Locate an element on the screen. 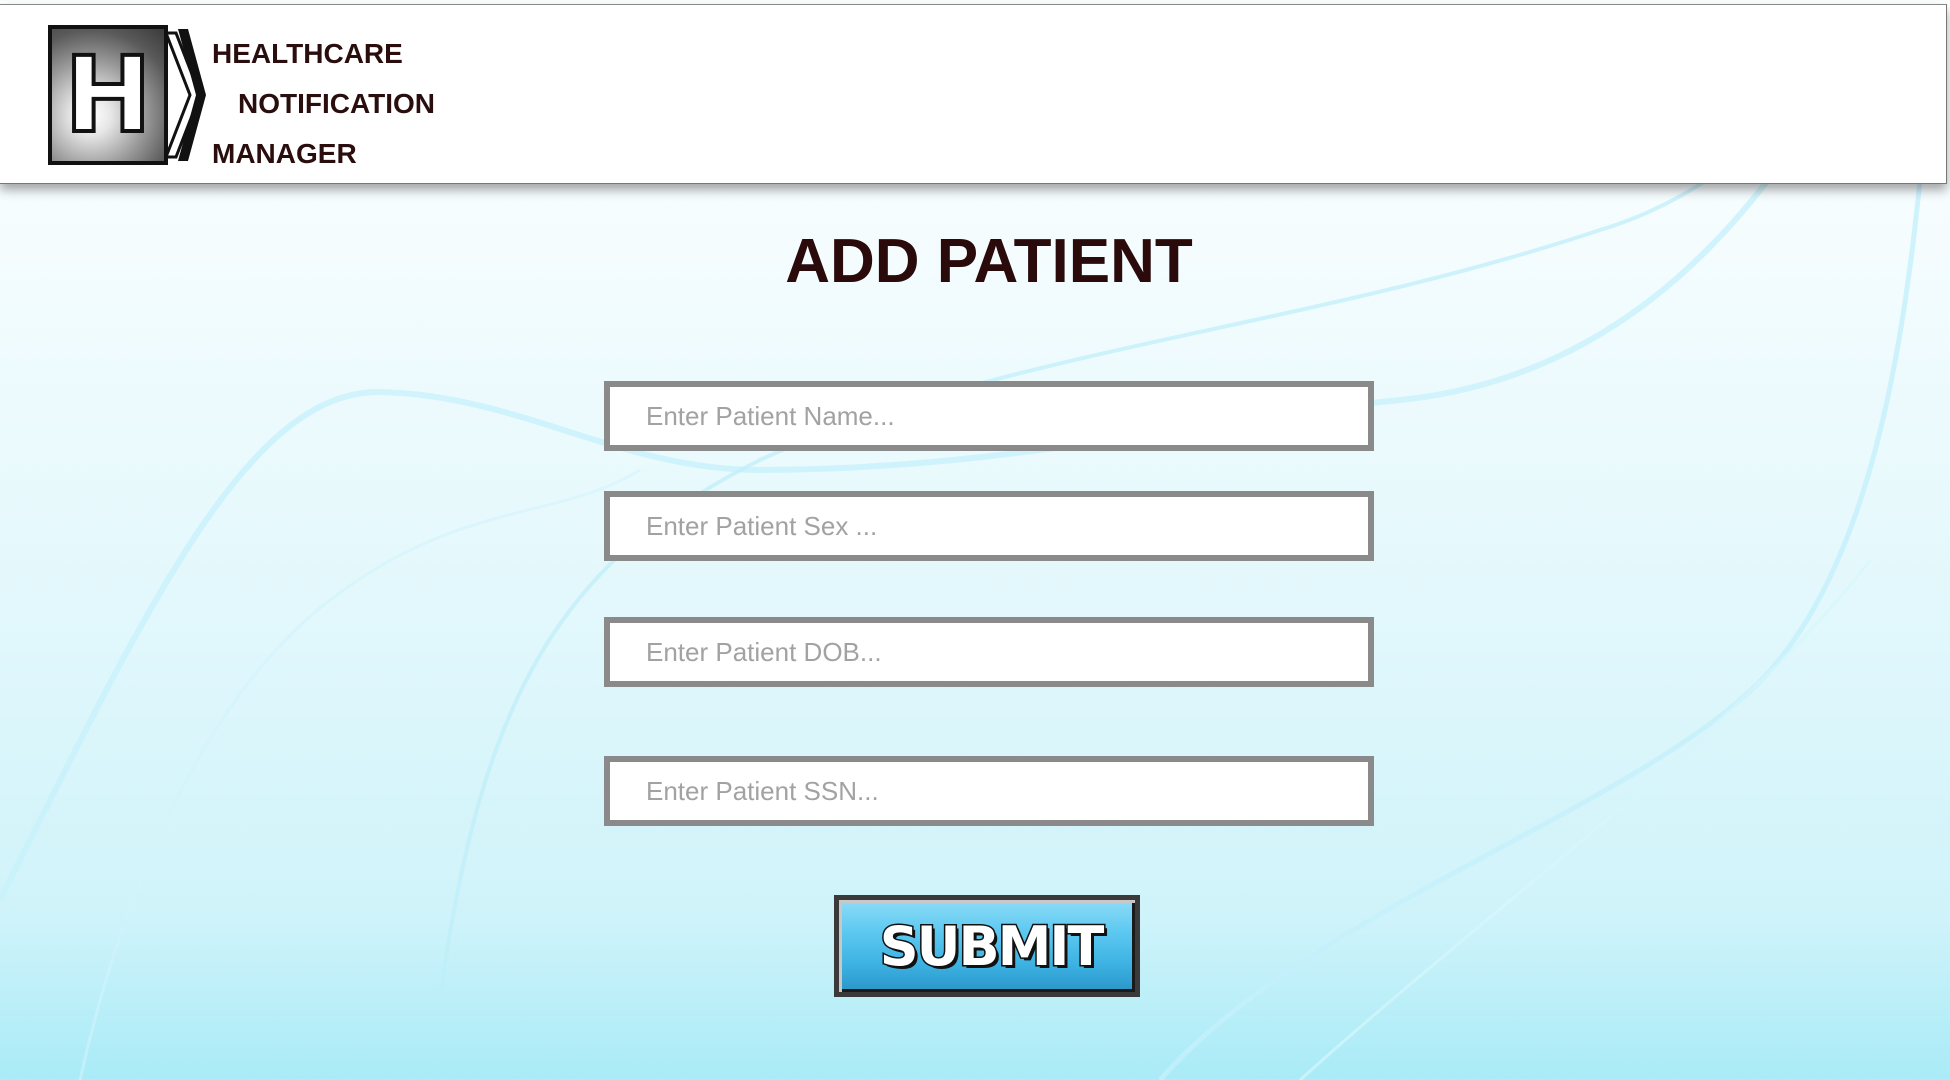 The height and width of the screenshot is (1080, 1950). hospital-h-icon: H is located at coordinates (108, 95).